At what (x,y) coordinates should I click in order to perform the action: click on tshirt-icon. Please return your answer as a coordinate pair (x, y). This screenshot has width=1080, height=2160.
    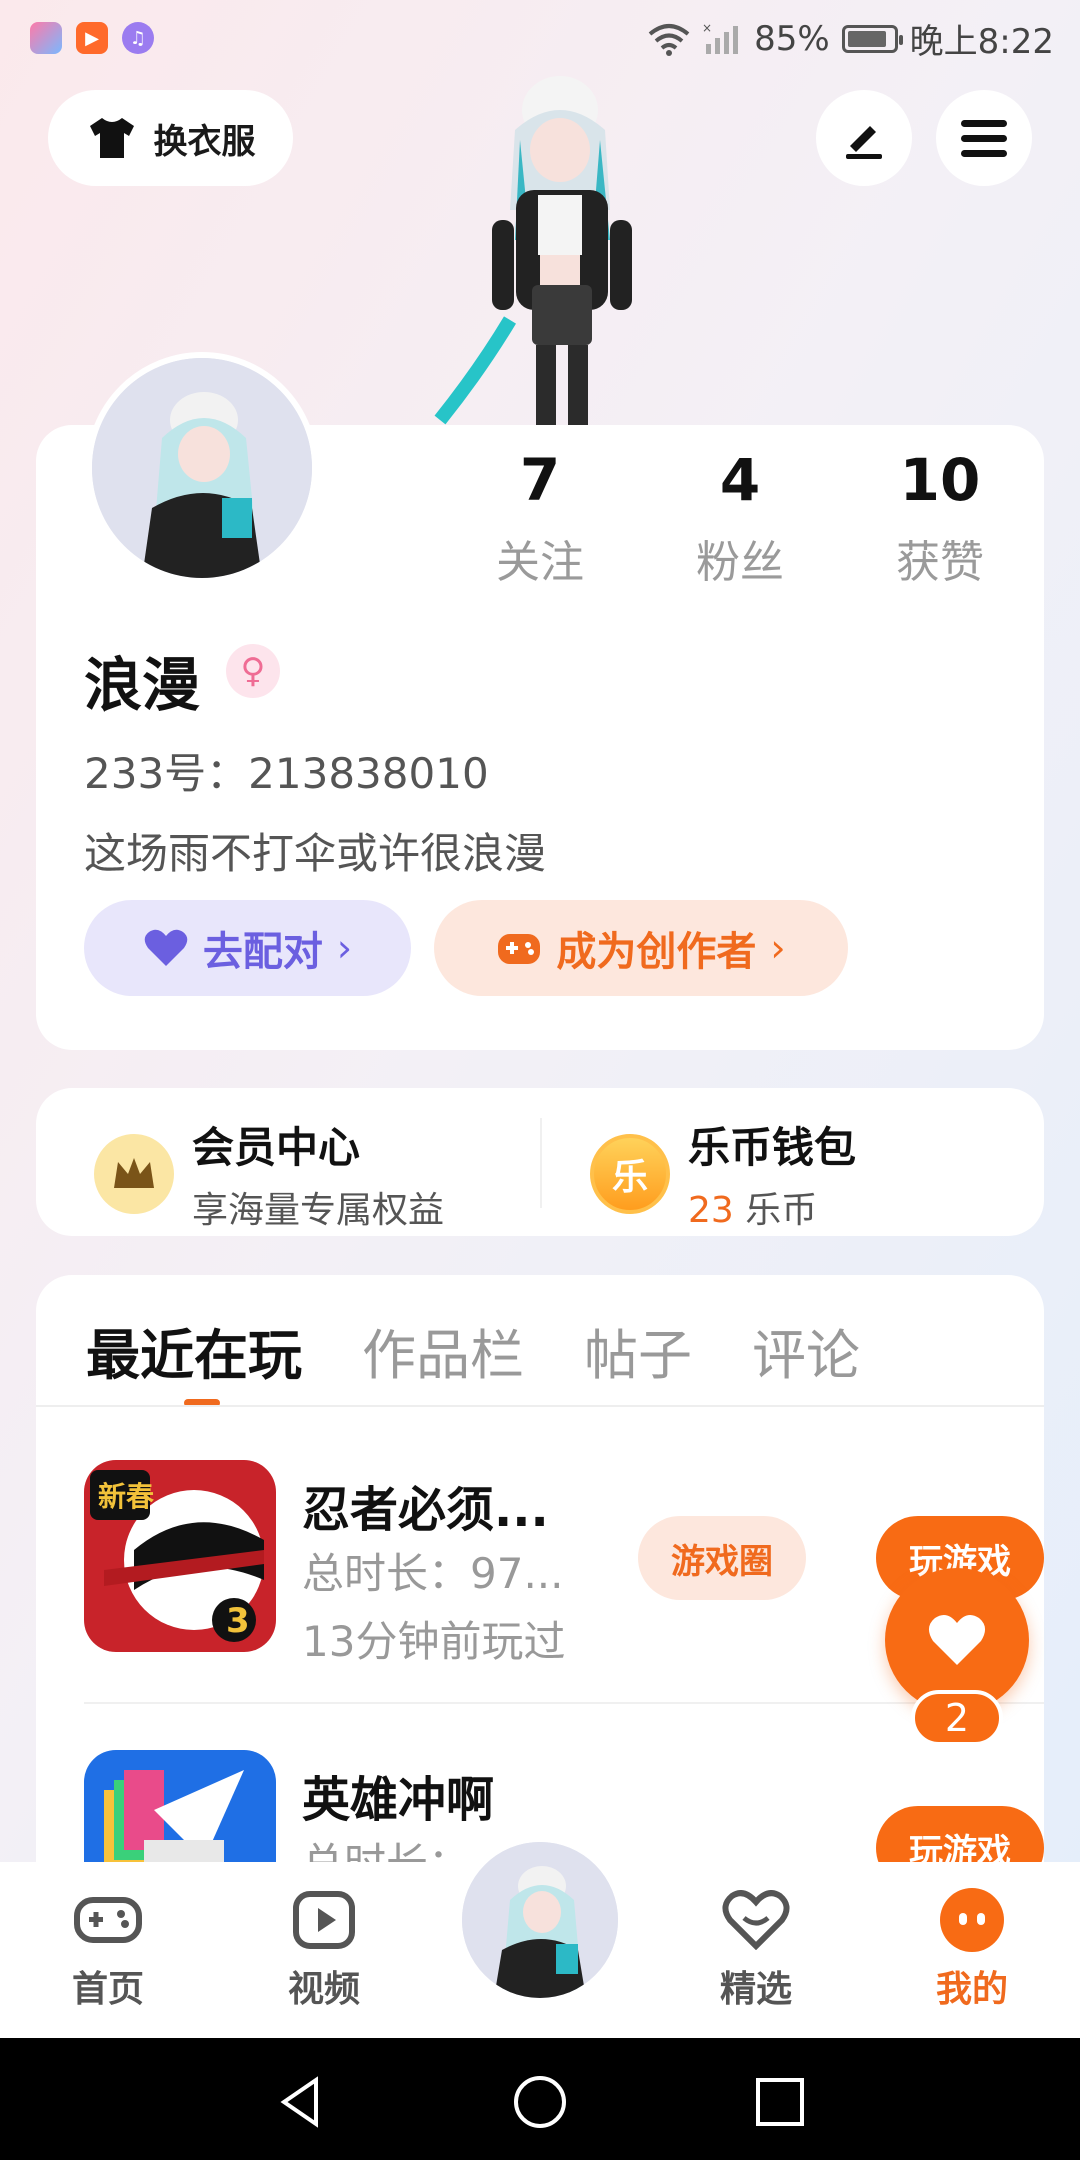
    Looking at the image, I should click on (111, 138).